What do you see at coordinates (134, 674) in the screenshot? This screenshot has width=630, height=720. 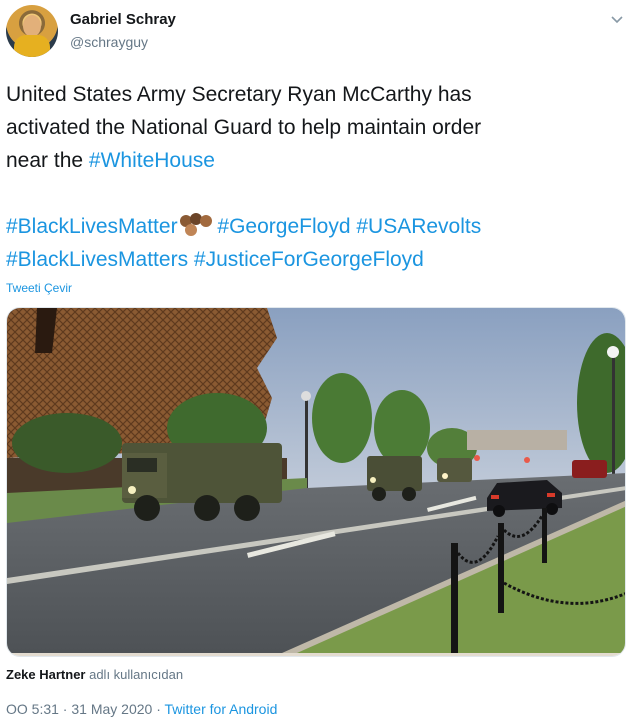 I see `attribution-suffix: adlı kullanıcıdan` at bounding box center [134, 674].